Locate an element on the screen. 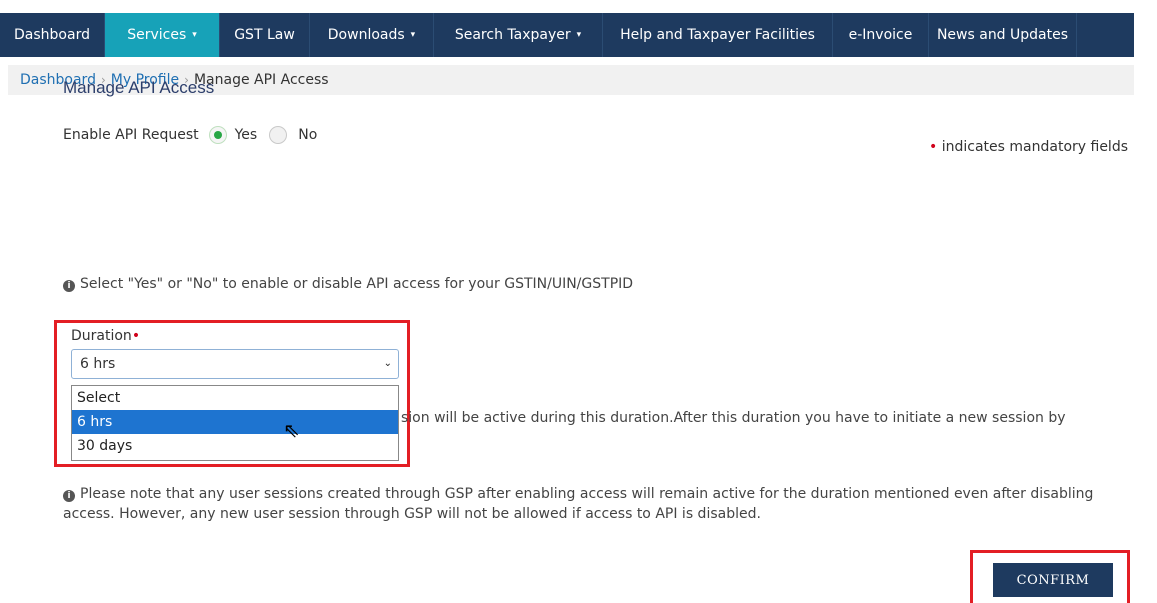 This screenshot has width=1157, height=603. page-title: Manage API Access is located at coordinates (139, 87).